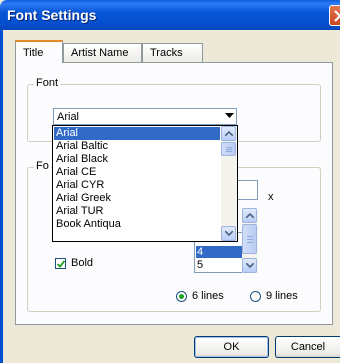 This screenshot has height=363, width=340. I want to click on checkmark-icon, so click(61, 264).